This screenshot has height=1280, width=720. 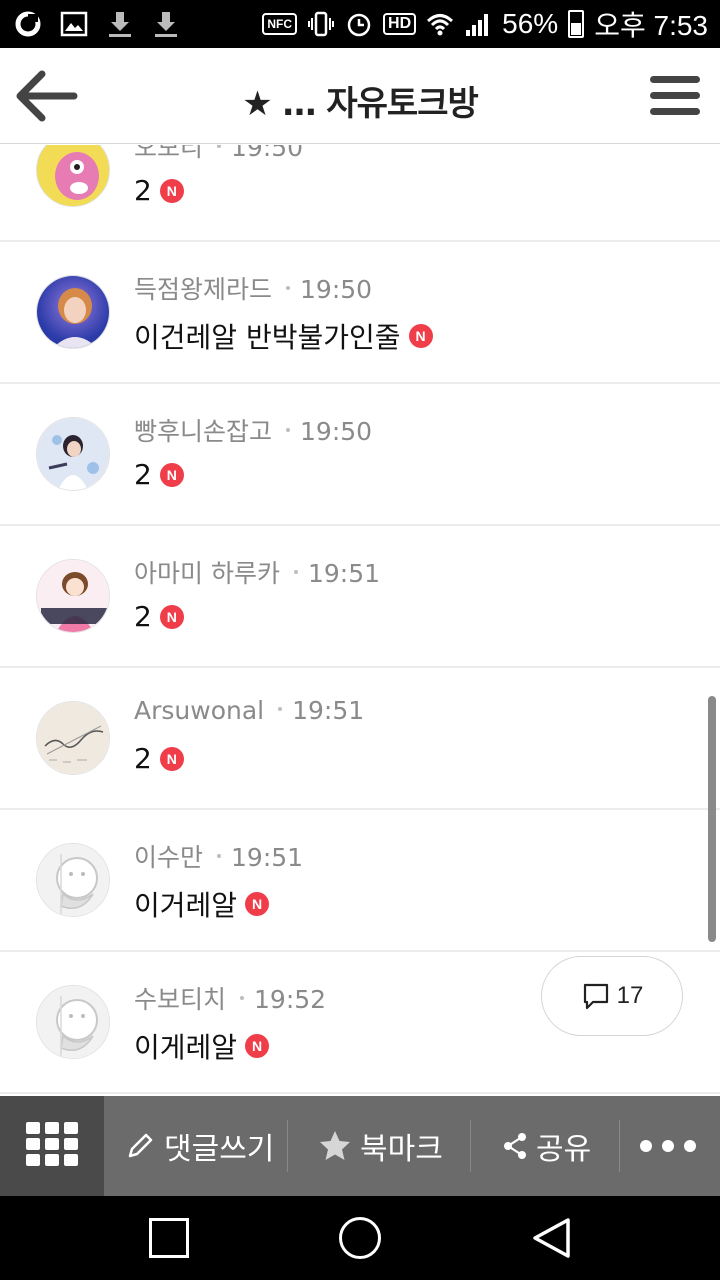 I want to click on comment-text: 이게레알 N, so click(x=202, y=1046).